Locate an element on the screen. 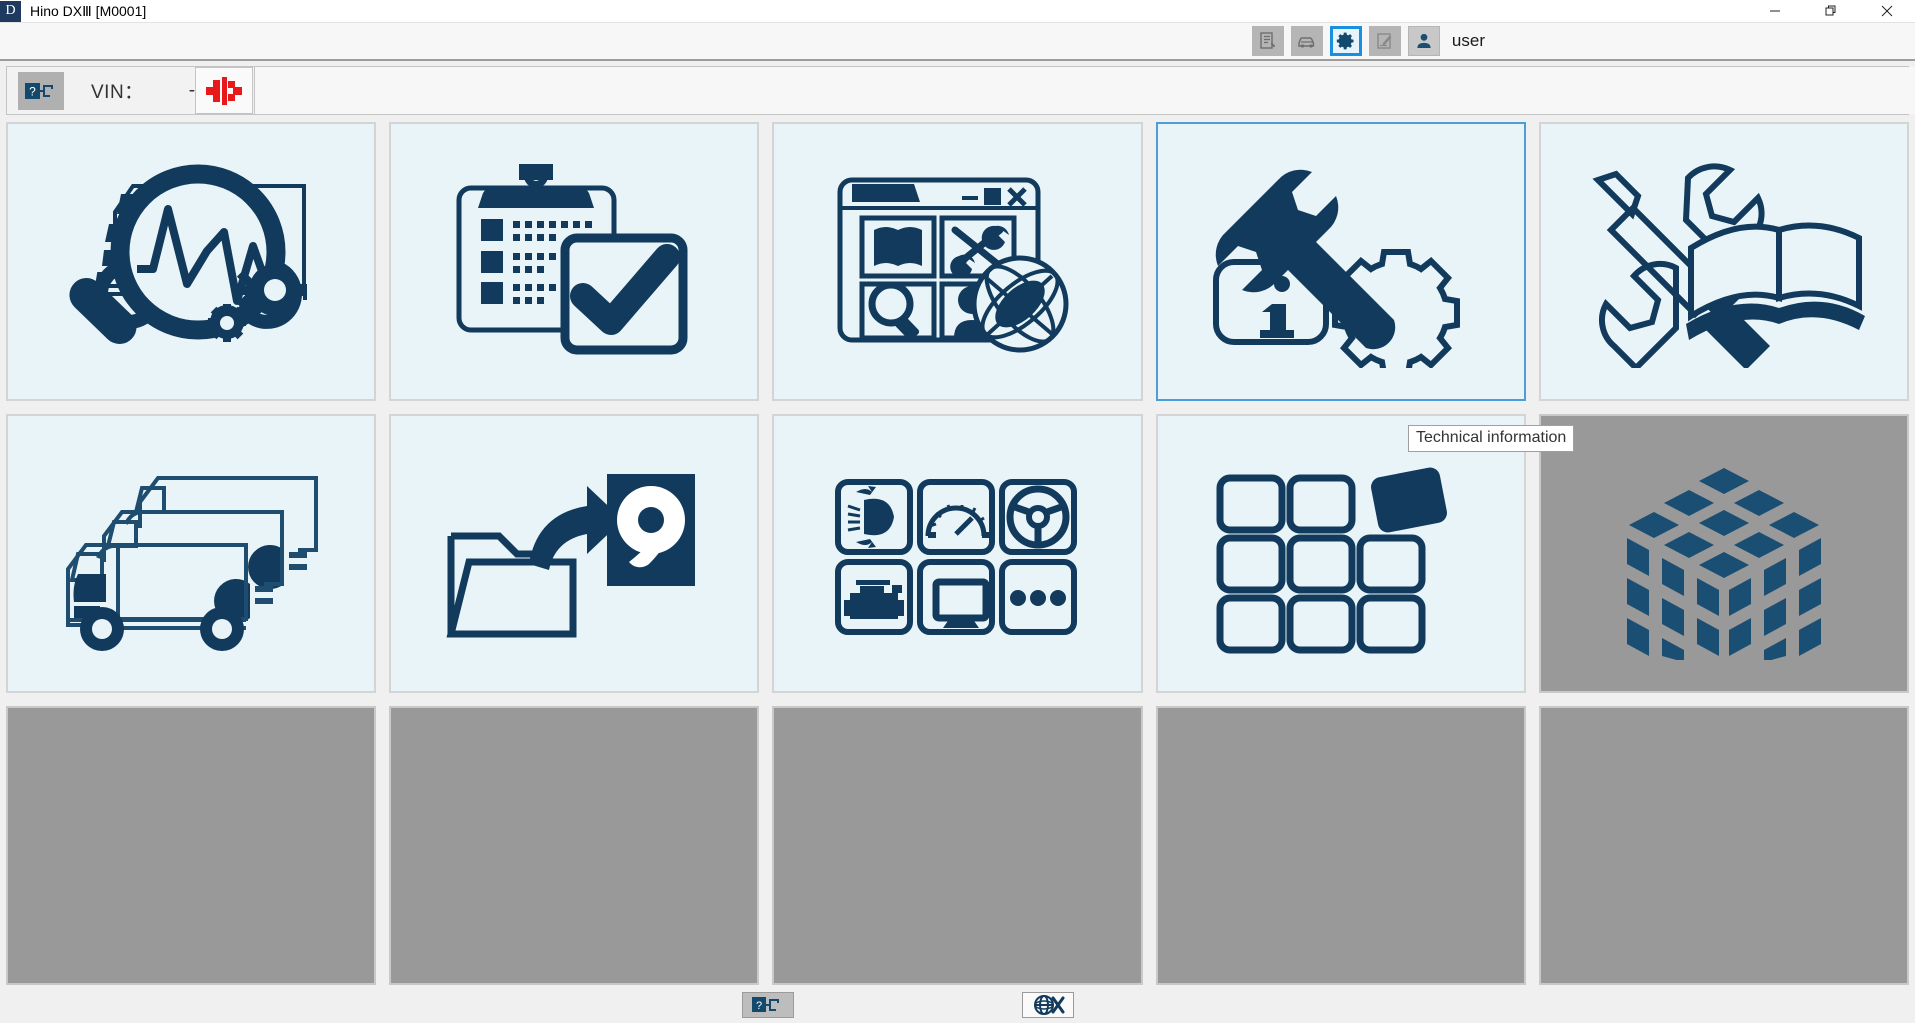 This screenshot has width=1915, height=1023. tile-technical-info is located at coordinates (1340, 261).